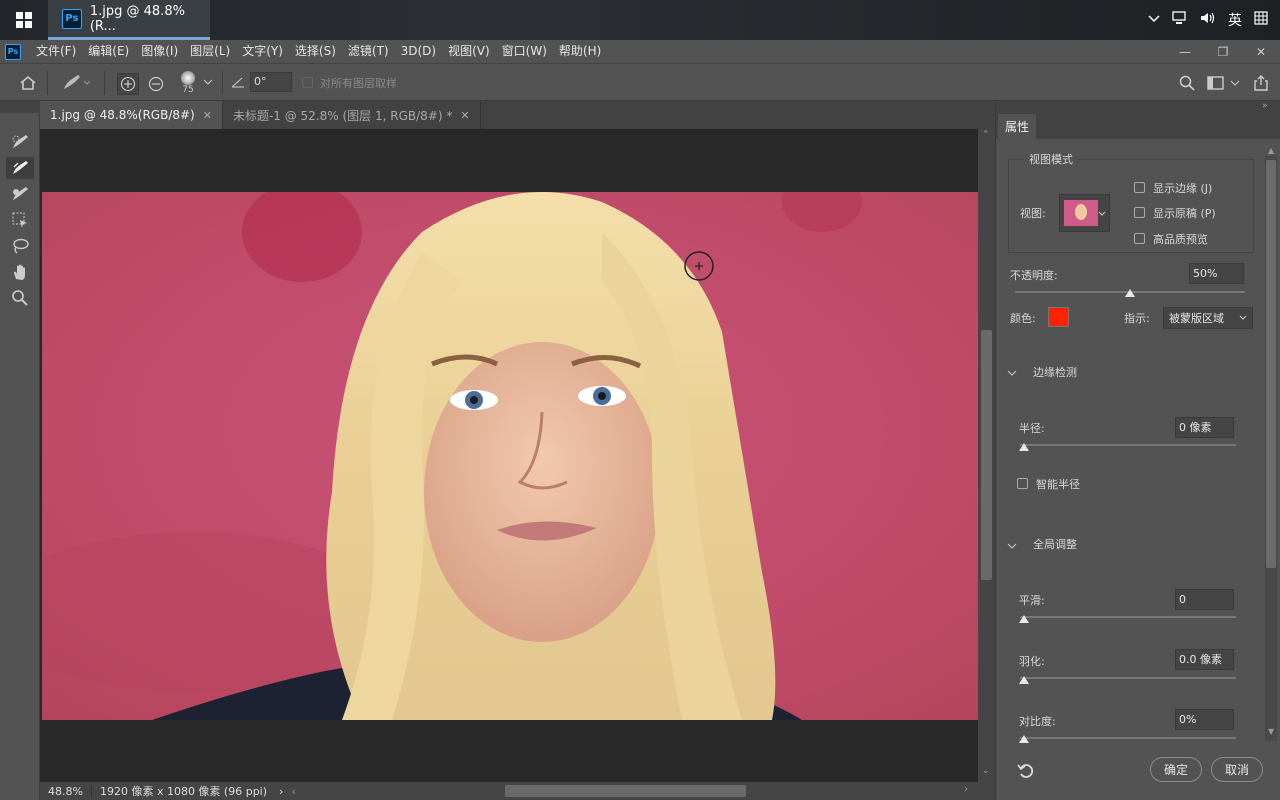 The height and width of the screenshot is (800, 1280). Describe the element at coordinates (307, 82) in the screenshot. I see `sample-all-layers-checkbox` at that location.